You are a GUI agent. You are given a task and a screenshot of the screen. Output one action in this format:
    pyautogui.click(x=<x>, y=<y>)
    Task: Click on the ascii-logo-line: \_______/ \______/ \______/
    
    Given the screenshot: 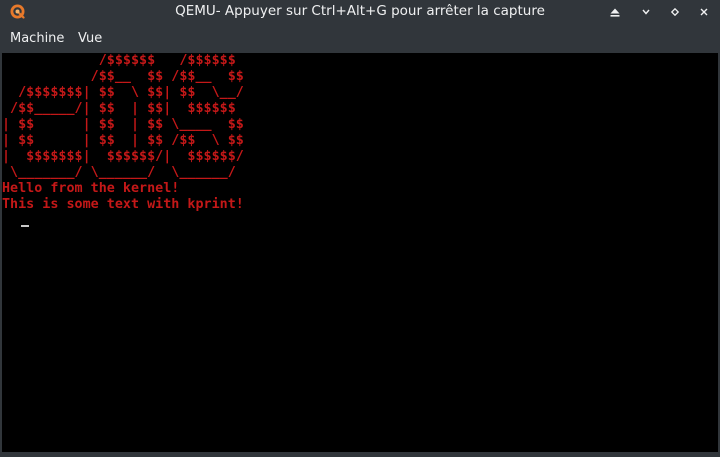 What is the action you would take?
    pyautogui.click(x=123, y=172)
    